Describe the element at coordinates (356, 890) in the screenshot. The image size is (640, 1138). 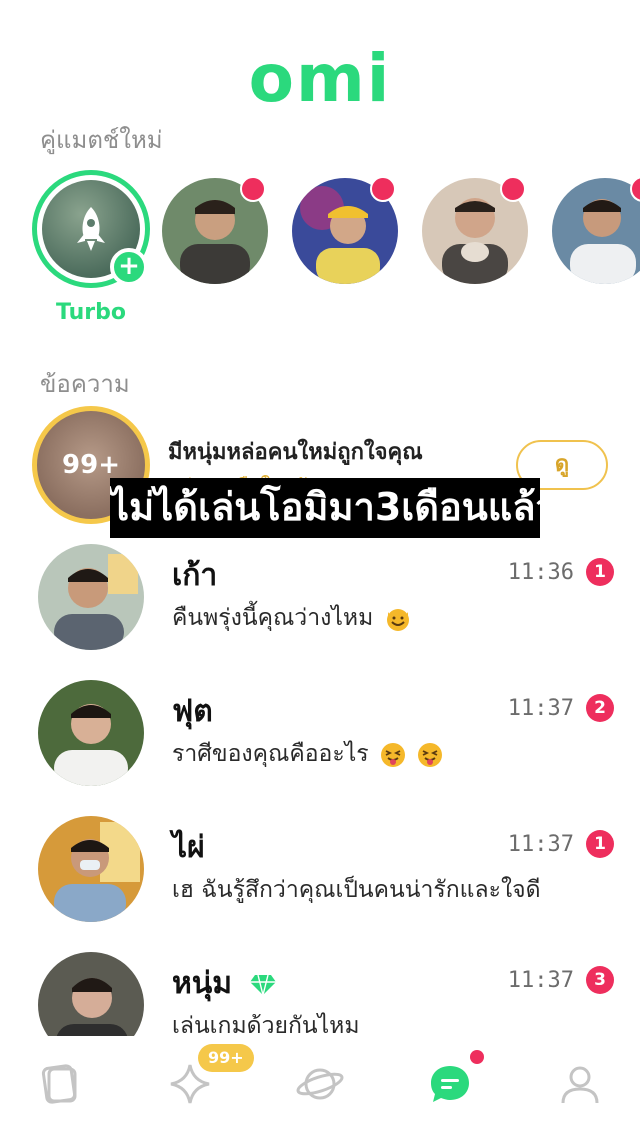
I see `chat-preview: เฮ ฉันรู้สึกว่าคุณเป็นคนน่ารักและใจดี` at that location.